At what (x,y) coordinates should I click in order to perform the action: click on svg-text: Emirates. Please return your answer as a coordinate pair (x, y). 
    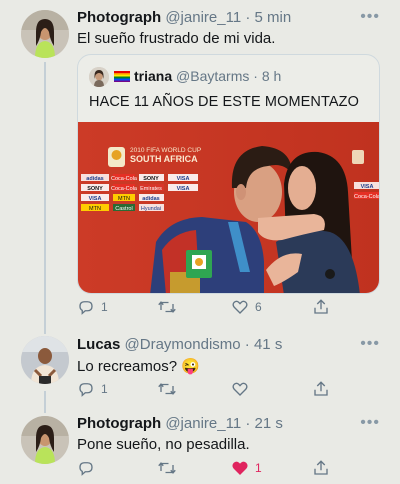
    Looking at the image, I should click on (151, 189).